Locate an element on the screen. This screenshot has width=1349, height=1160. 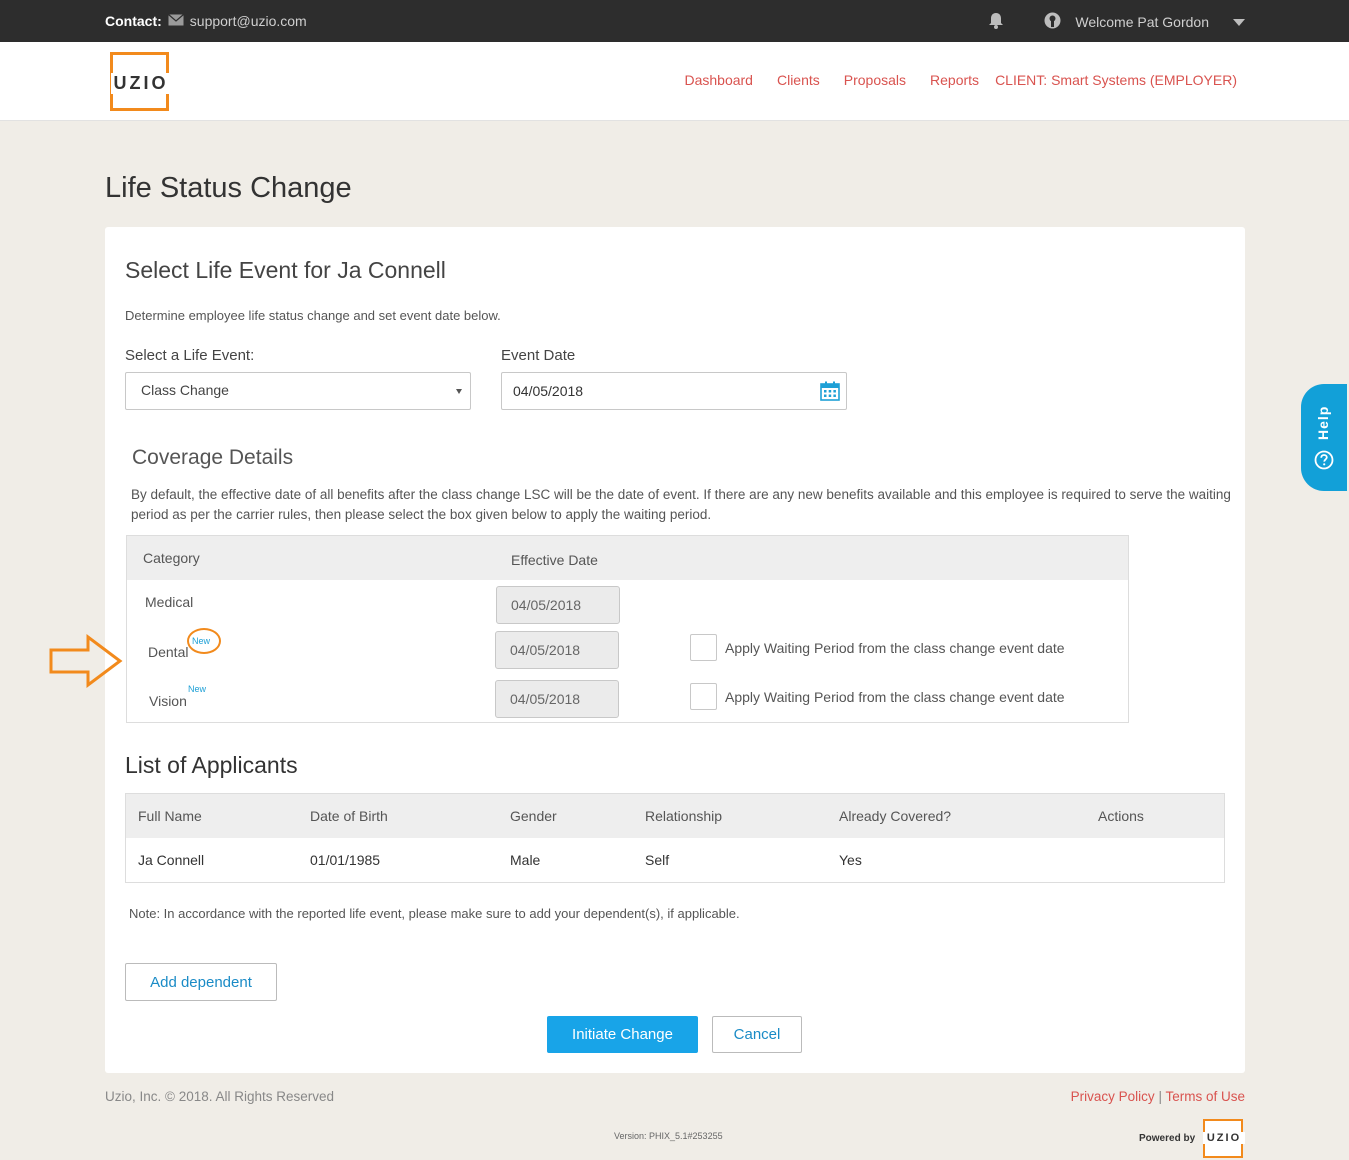
applicant-covered: Yes is located at coordinates (850, 860).